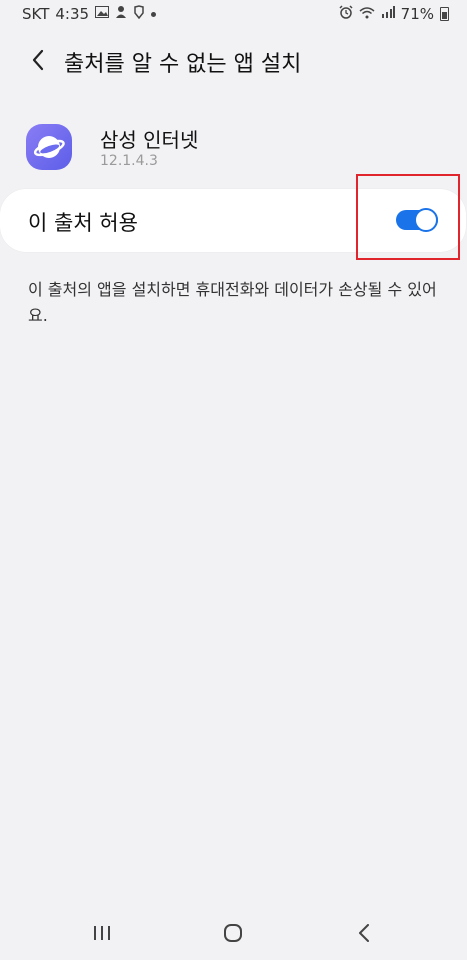 The height and width of the screenshot is (960, 467). I want to click on back-button, so click(38, 60).